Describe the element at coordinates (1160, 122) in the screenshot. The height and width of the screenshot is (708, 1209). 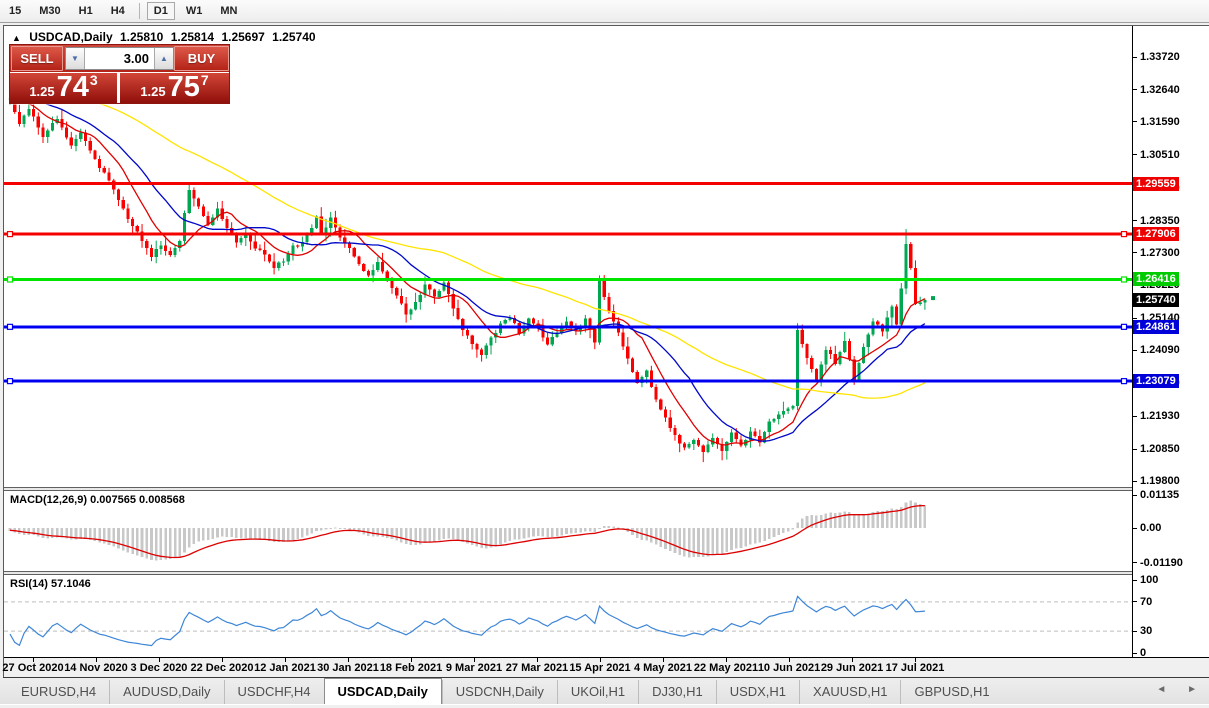
I see `price-tick-label: 1.31590` at that location.